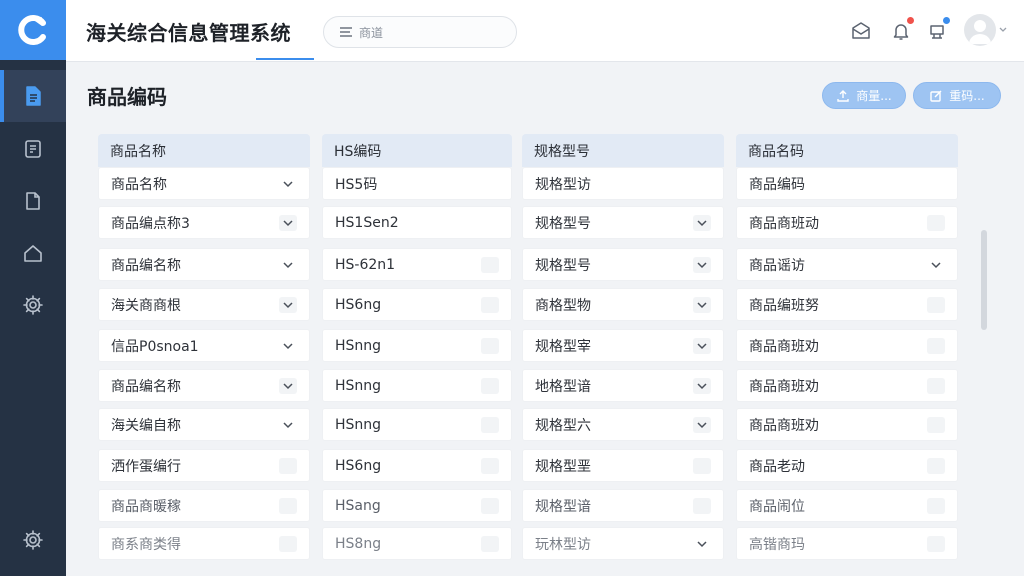  Describe the element at coordinates (847, 304) in the screenshot. I see `table-cell: 商品编班努` at that location.